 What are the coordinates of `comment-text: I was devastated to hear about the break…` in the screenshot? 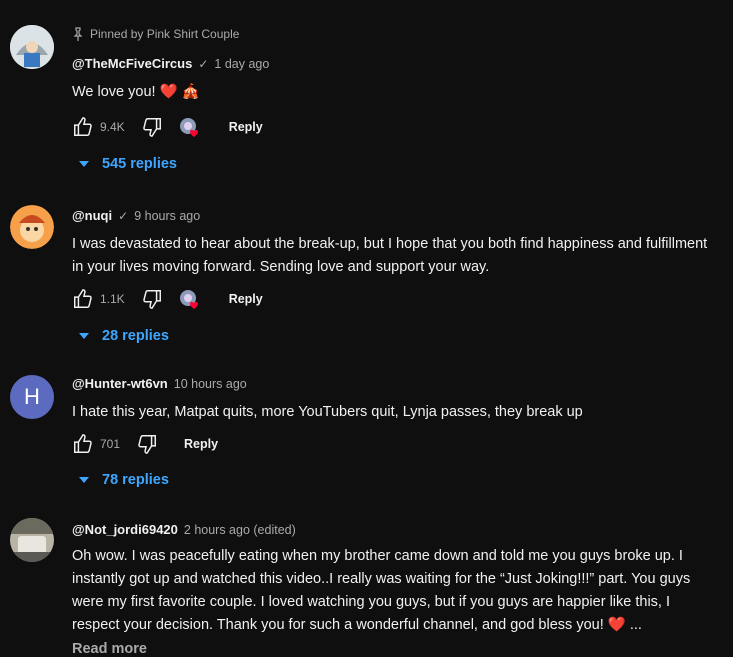 It's located at (390, 255).